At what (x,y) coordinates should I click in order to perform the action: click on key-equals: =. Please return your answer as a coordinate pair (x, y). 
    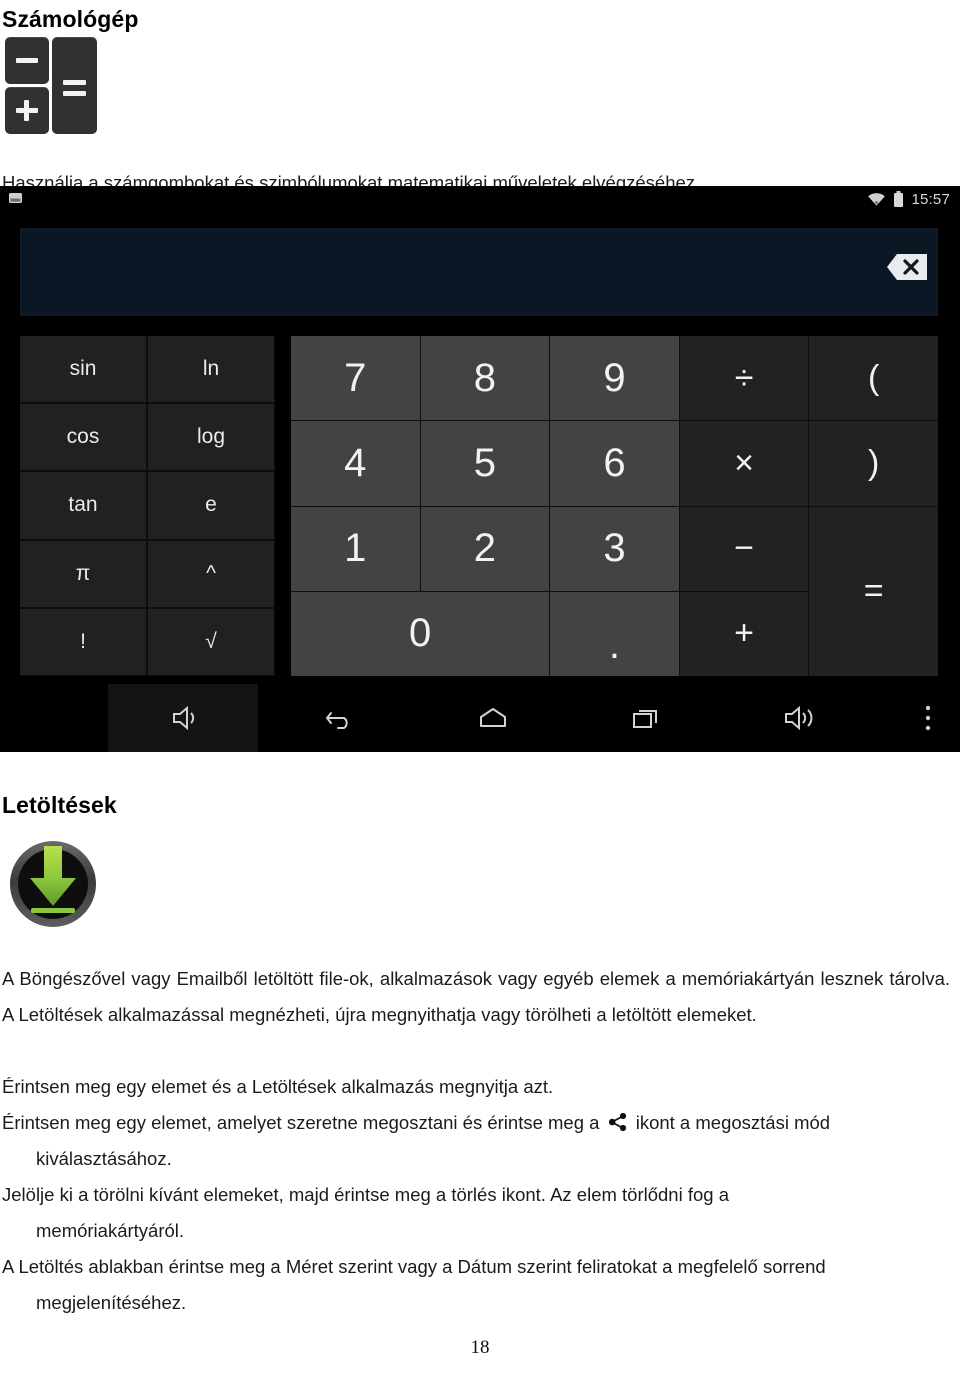
    Looking at the image, I should click on (873, 591).